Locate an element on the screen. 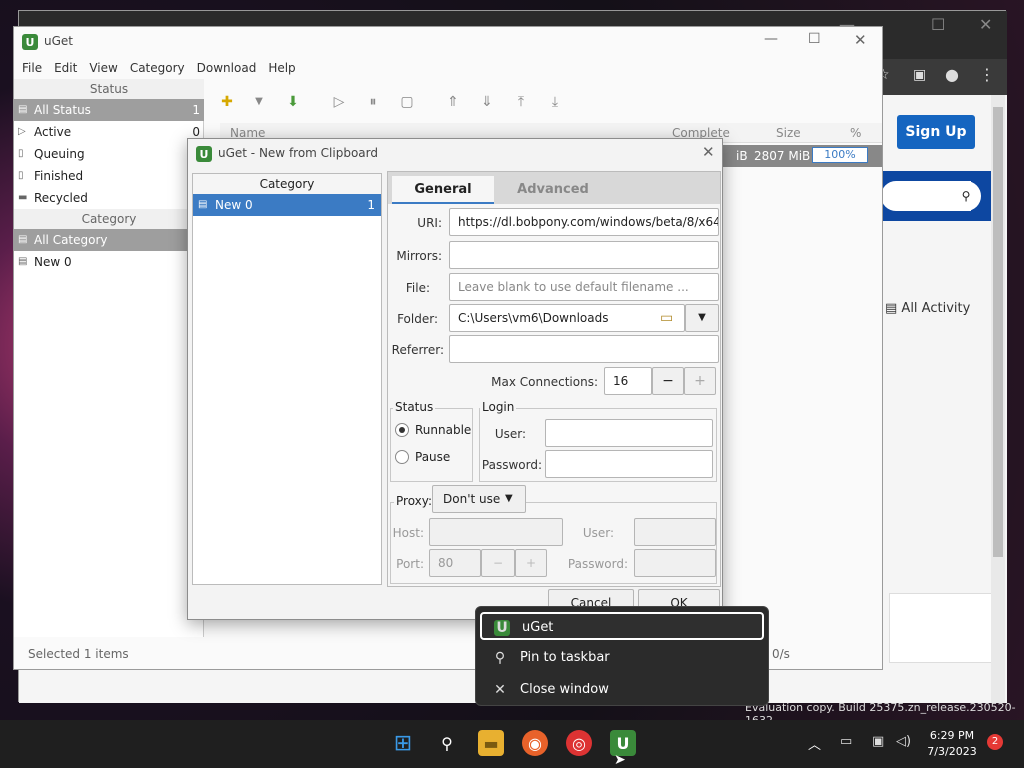 The width and height of the screenshot is (1024, 768). network-icon: ▭ is located at coordinates (846, 741).